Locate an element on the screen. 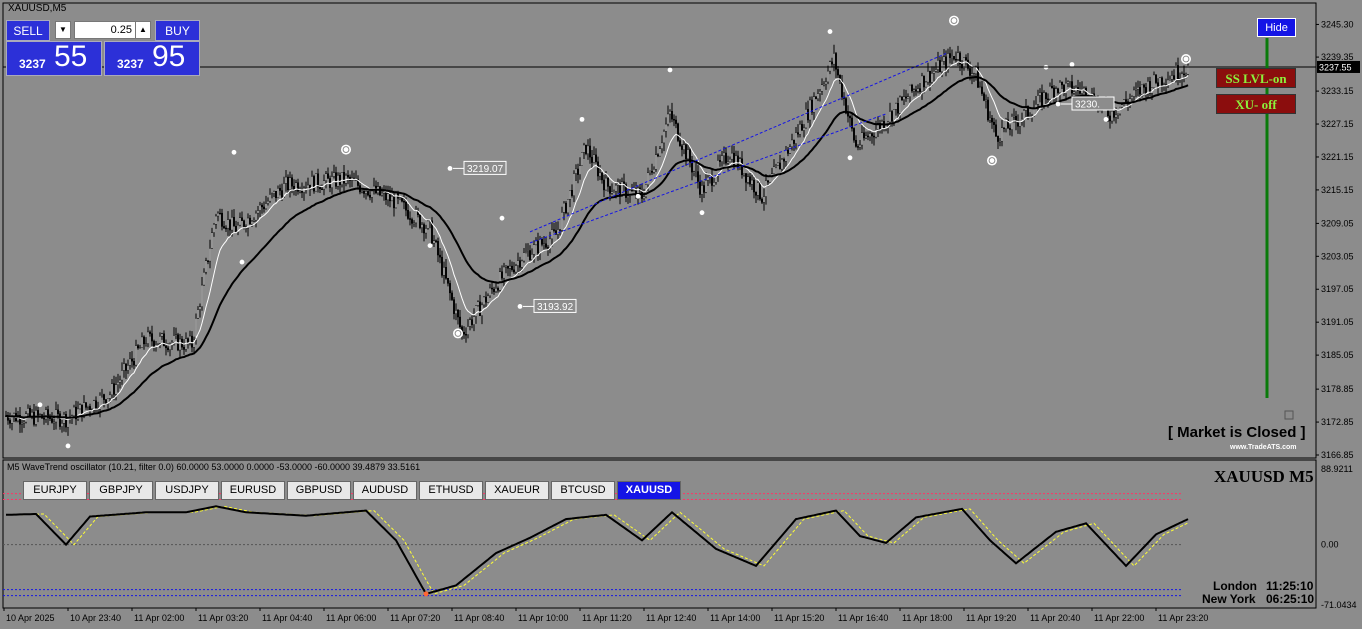  brand-link: www.TradeATS.com is located at coordinates (1263, 447).